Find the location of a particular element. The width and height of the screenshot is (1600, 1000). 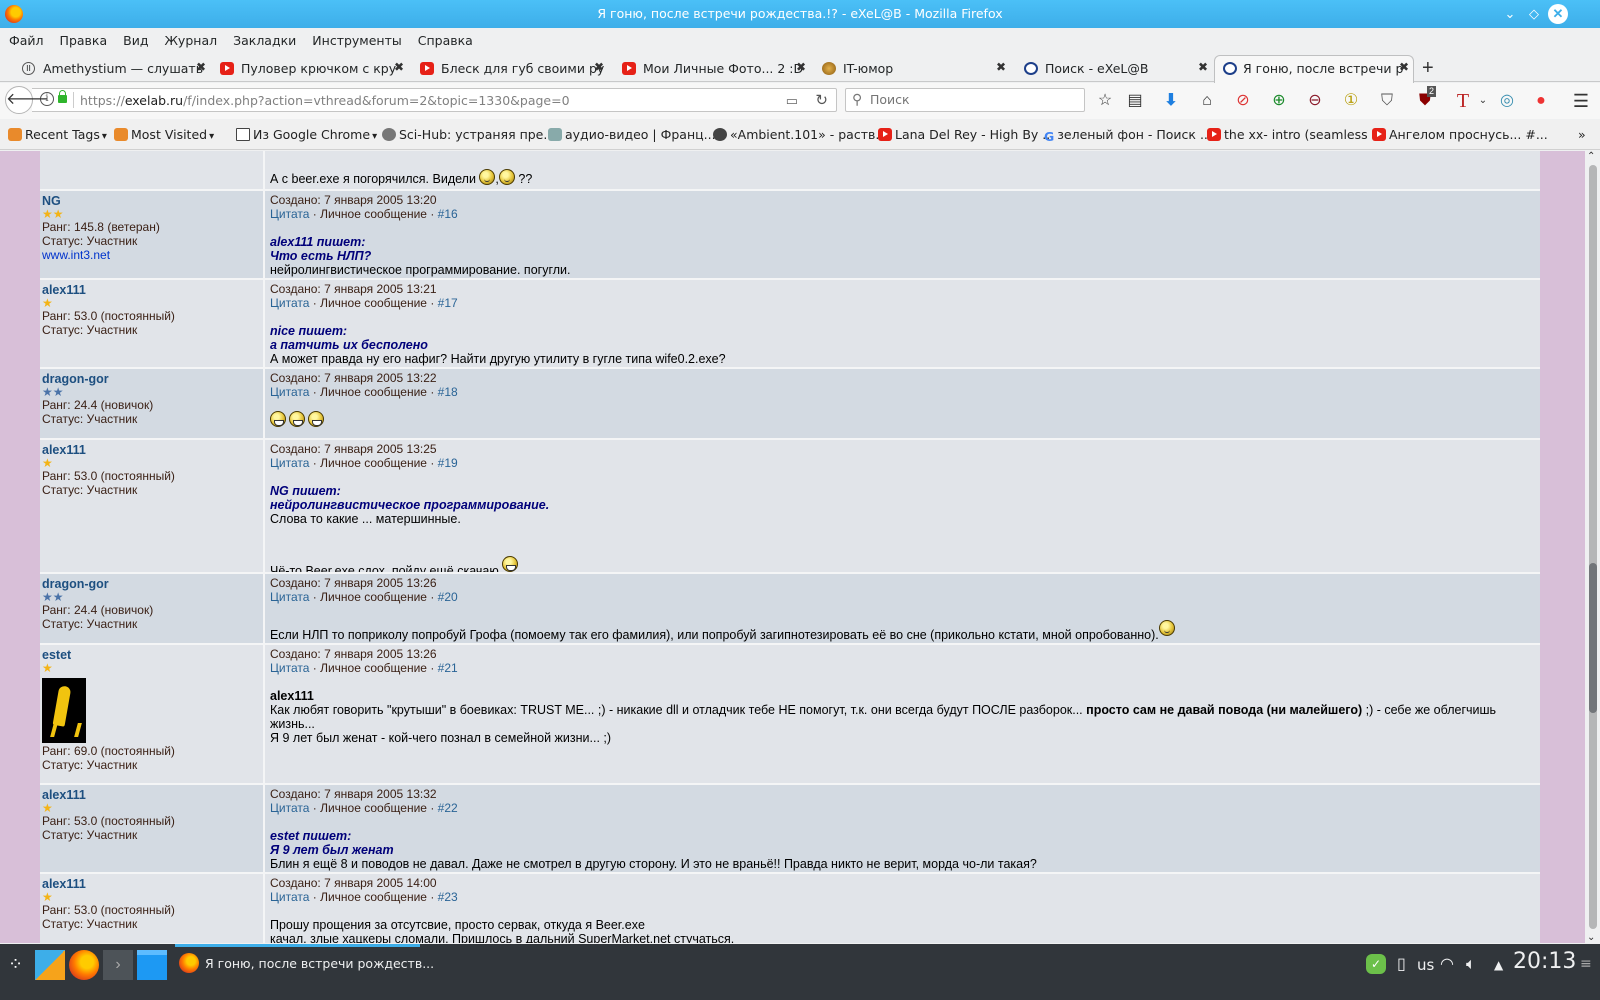

tray-expand-icon: ▲ is located at coordinates (1498, 965).